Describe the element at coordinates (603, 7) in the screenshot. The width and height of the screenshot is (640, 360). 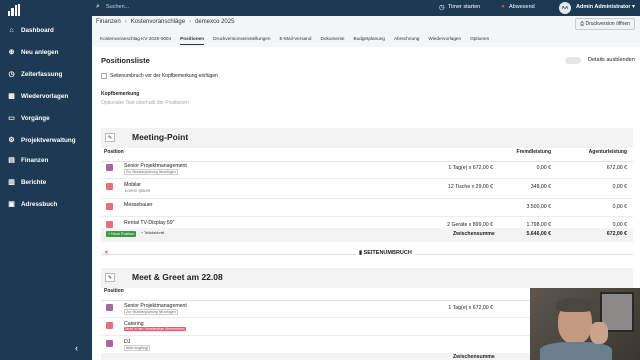
I see `user-menu: Admin Administrator` at that location.